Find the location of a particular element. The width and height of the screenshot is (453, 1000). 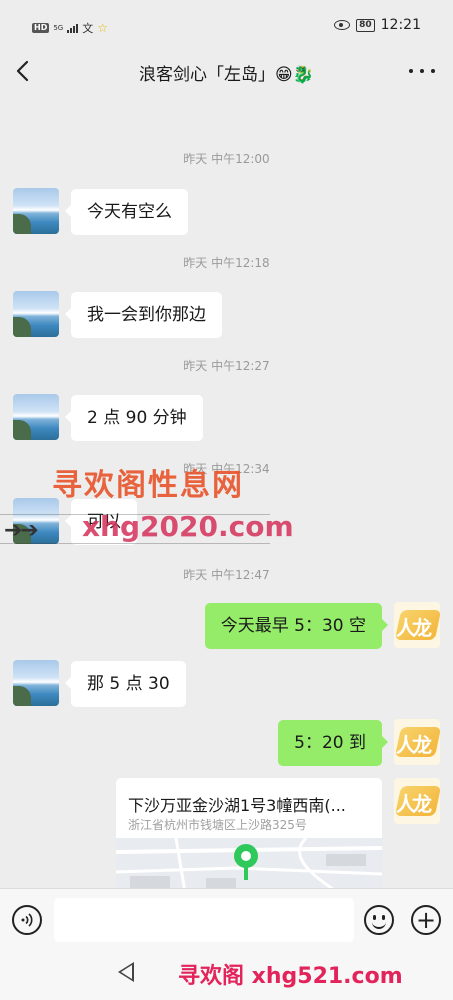

map-pin-stem is located at coordinates (246, 873).